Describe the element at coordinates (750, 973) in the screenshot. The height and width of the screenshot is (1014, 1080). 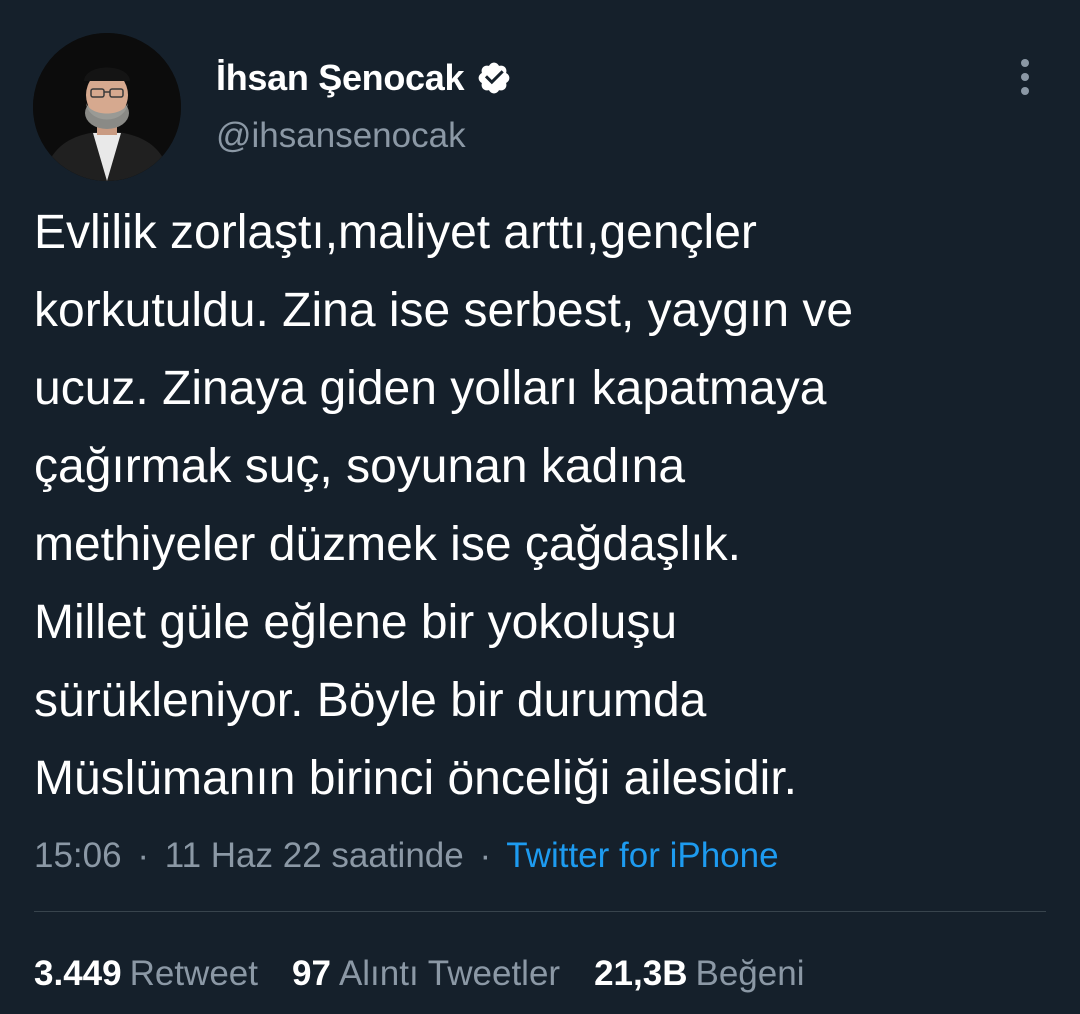
I see `like-label: Beğeni` at that location.